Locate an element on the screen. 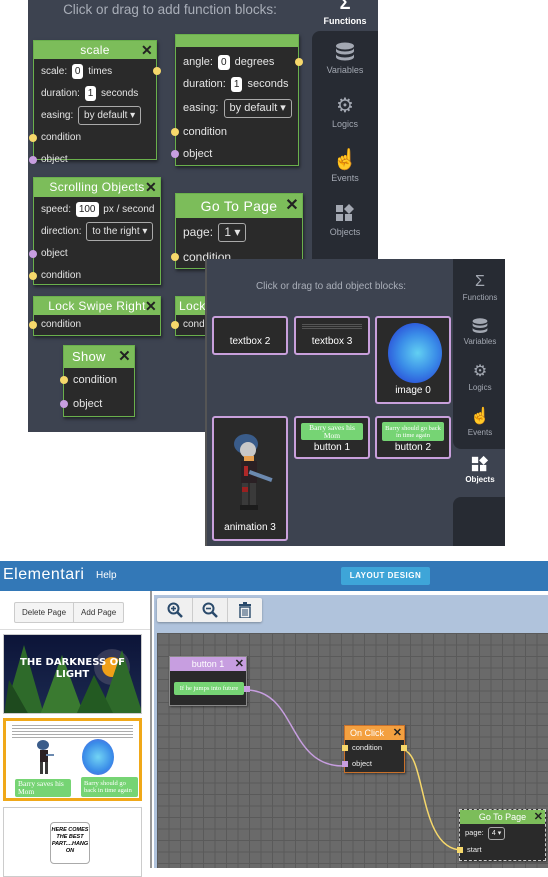 The width and height of the screenshot is (548, 877). delete-page-button: Delete Page is located at coordinates (44, 612).